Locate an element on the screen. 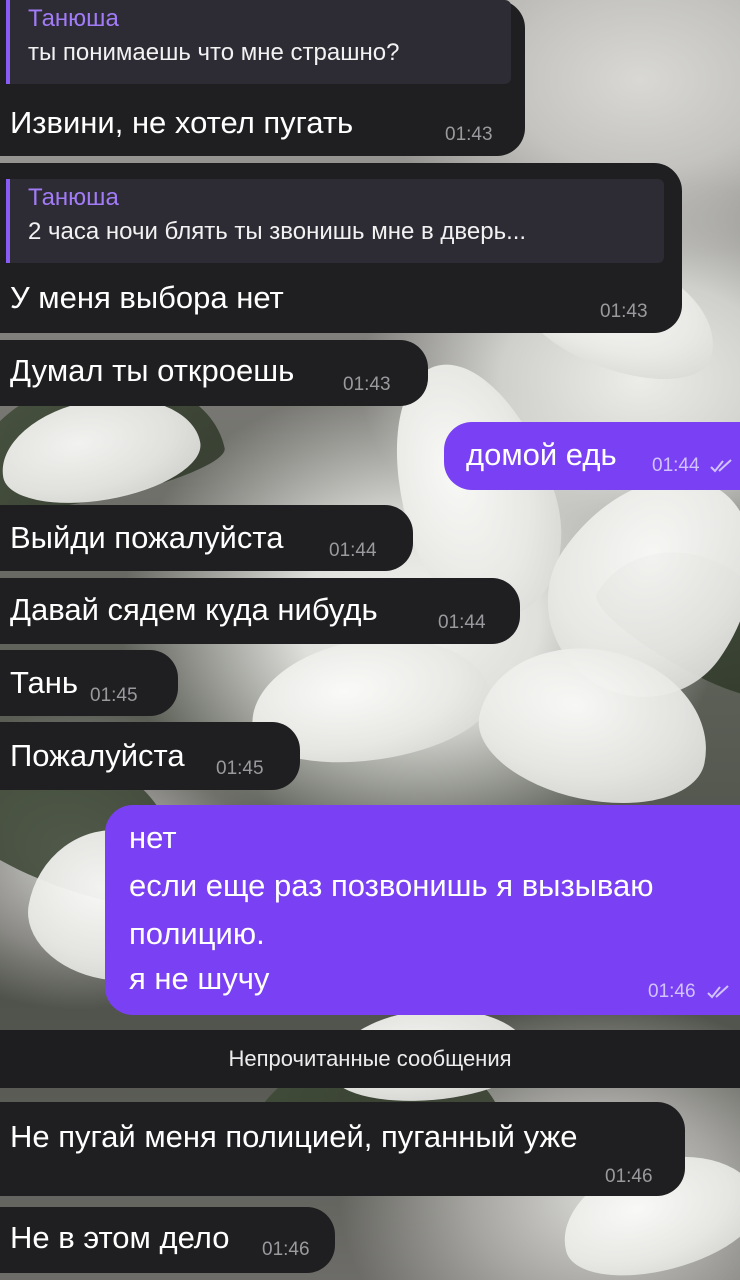 This screenshot has width=740, height=1280. message-text: Давай сядем куда нибудь is located at coordinates (194, 609).